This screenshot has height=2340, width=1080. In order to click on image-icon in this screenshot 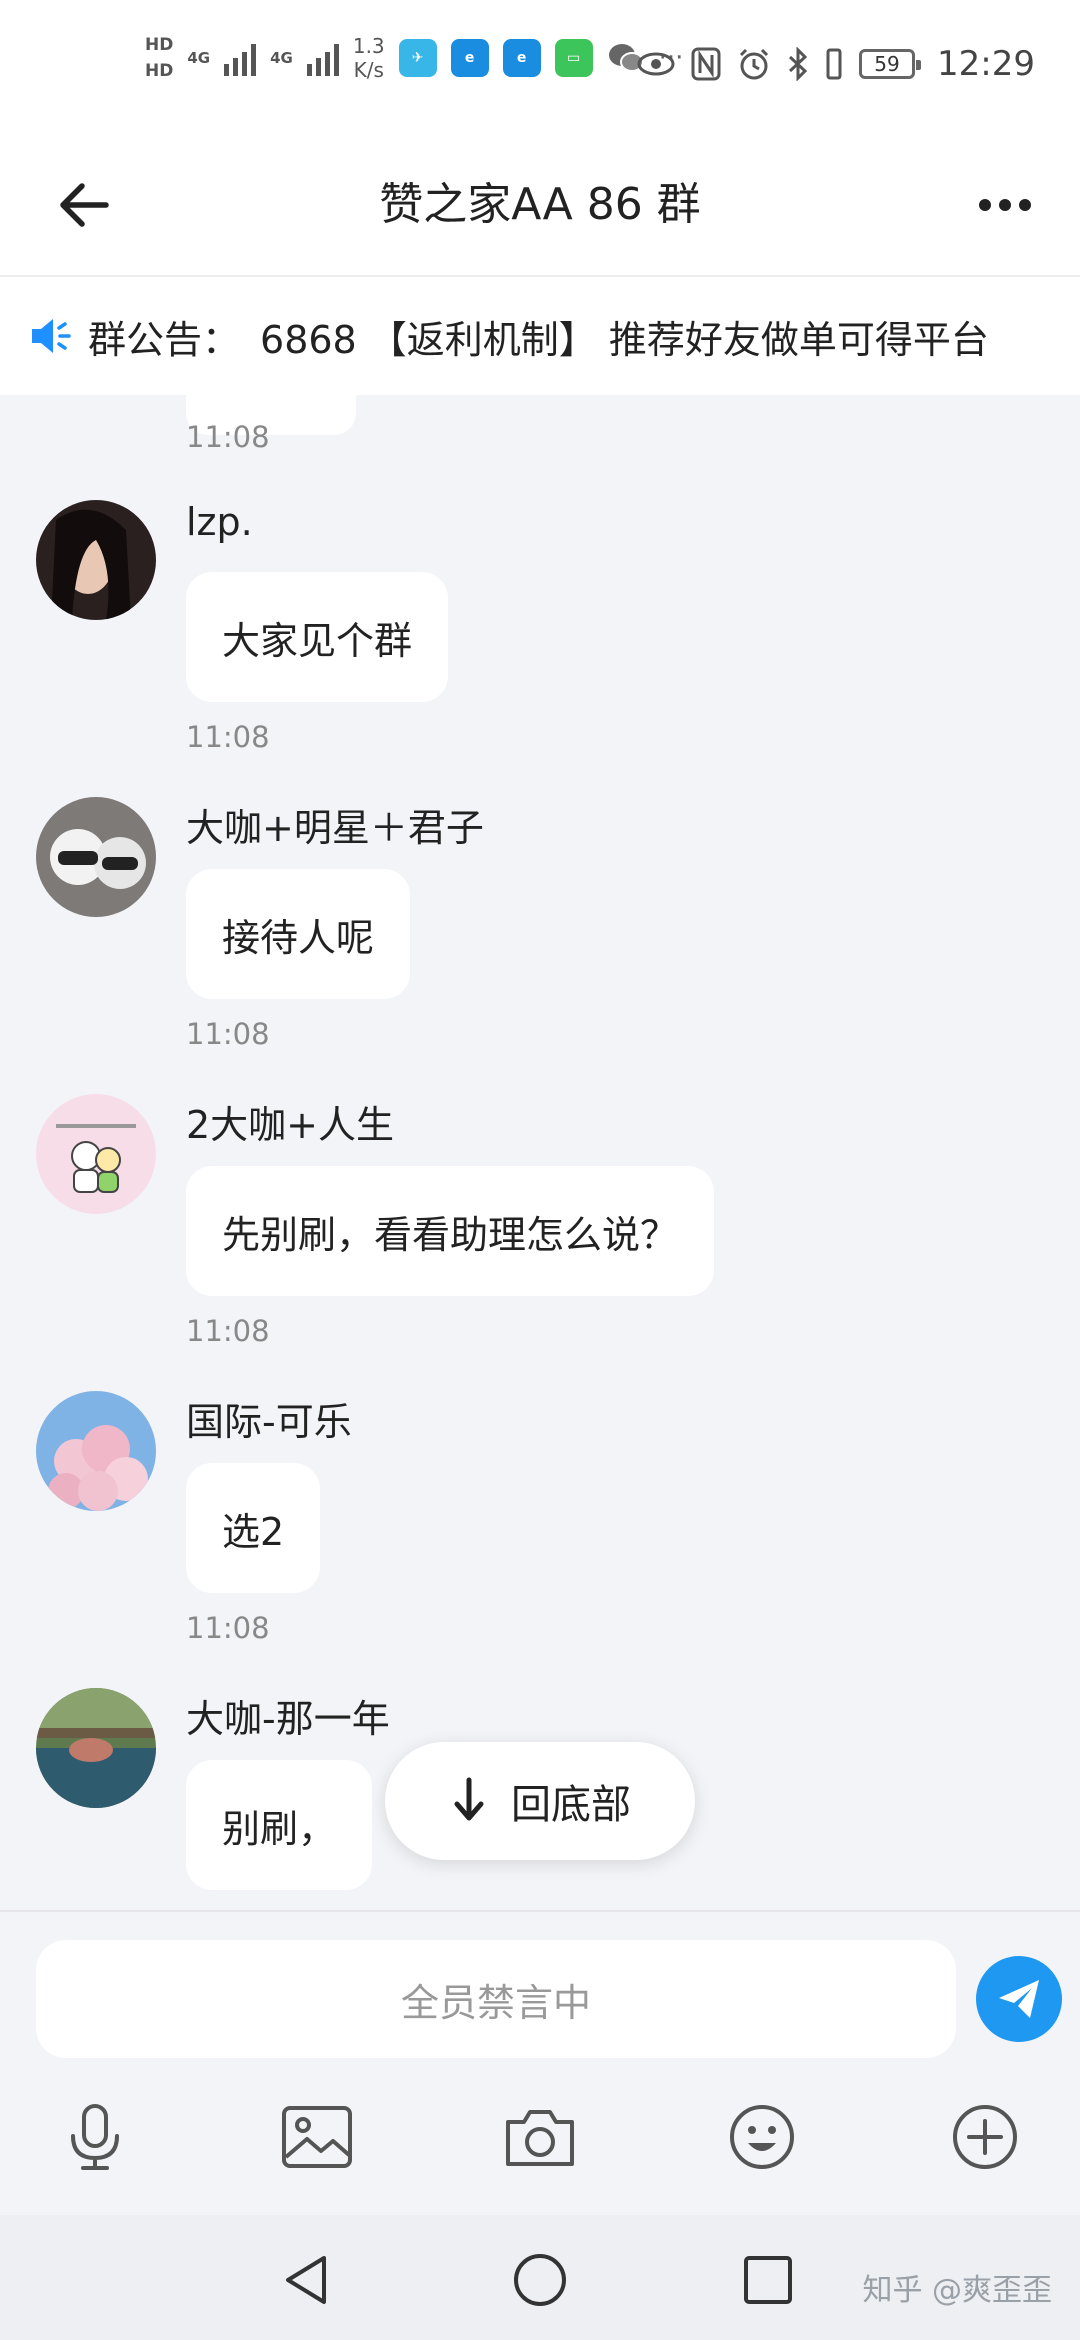, I will do `click(317, 2137)`.